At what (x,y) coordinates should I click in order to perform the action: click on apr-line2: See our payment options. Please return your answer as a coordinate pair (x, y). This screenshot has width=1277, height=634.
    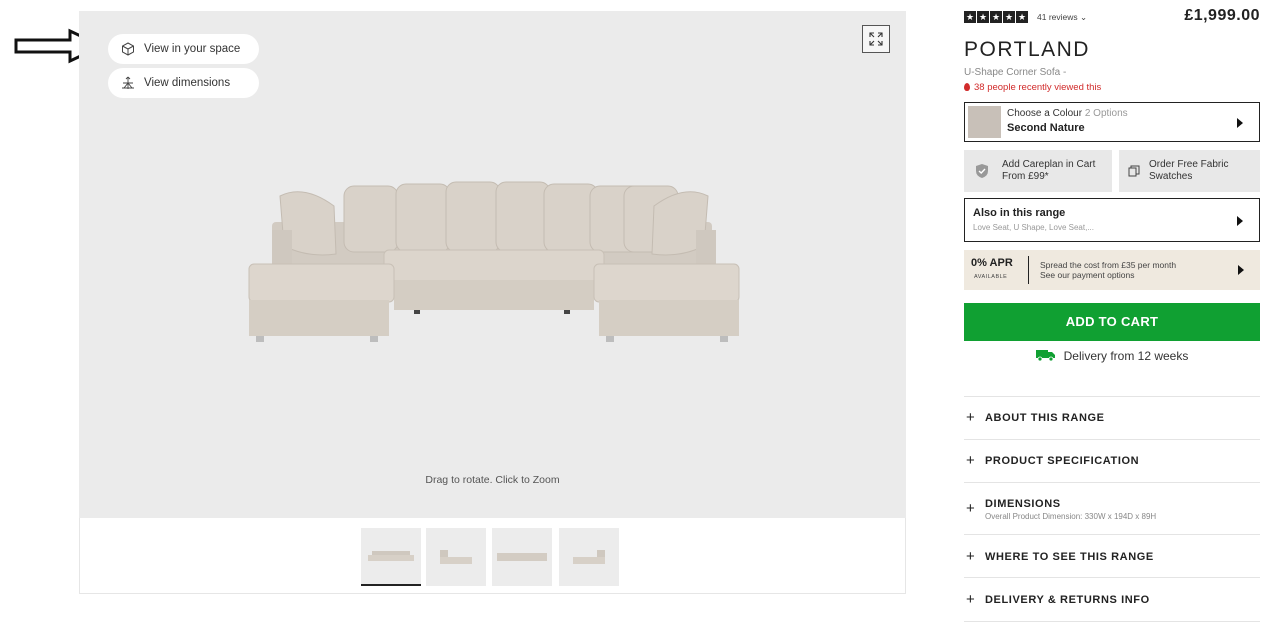
    Looking at the image, I should click on (1087, 275).